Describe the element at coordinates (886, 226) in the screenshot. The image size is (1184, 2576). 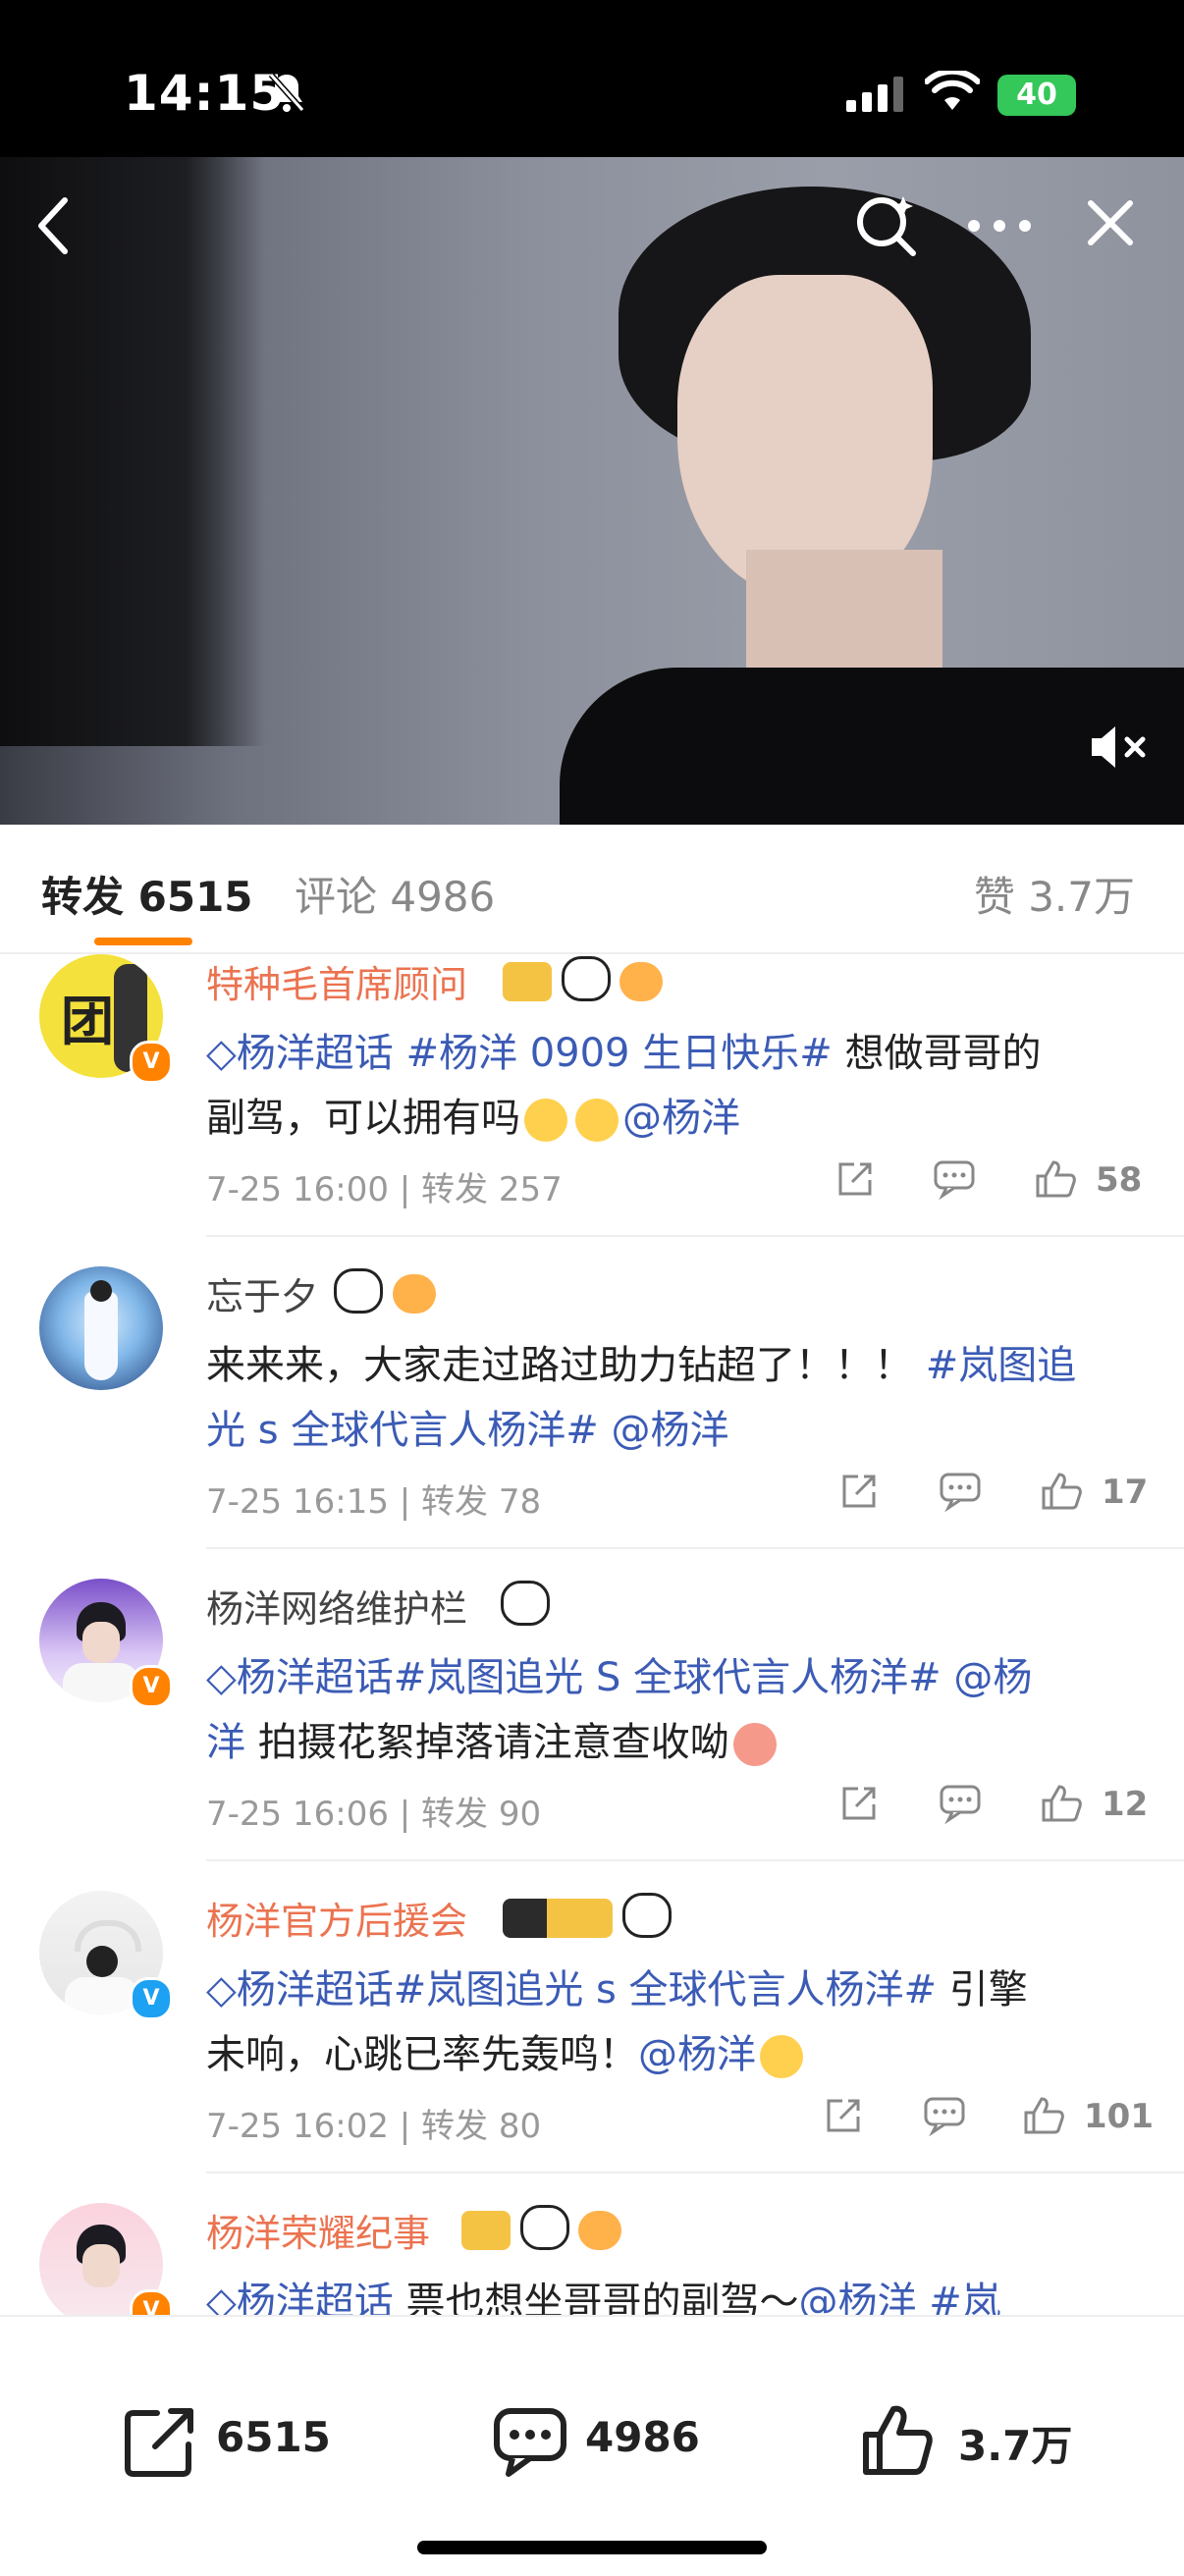
I see `search-icon` at that location.